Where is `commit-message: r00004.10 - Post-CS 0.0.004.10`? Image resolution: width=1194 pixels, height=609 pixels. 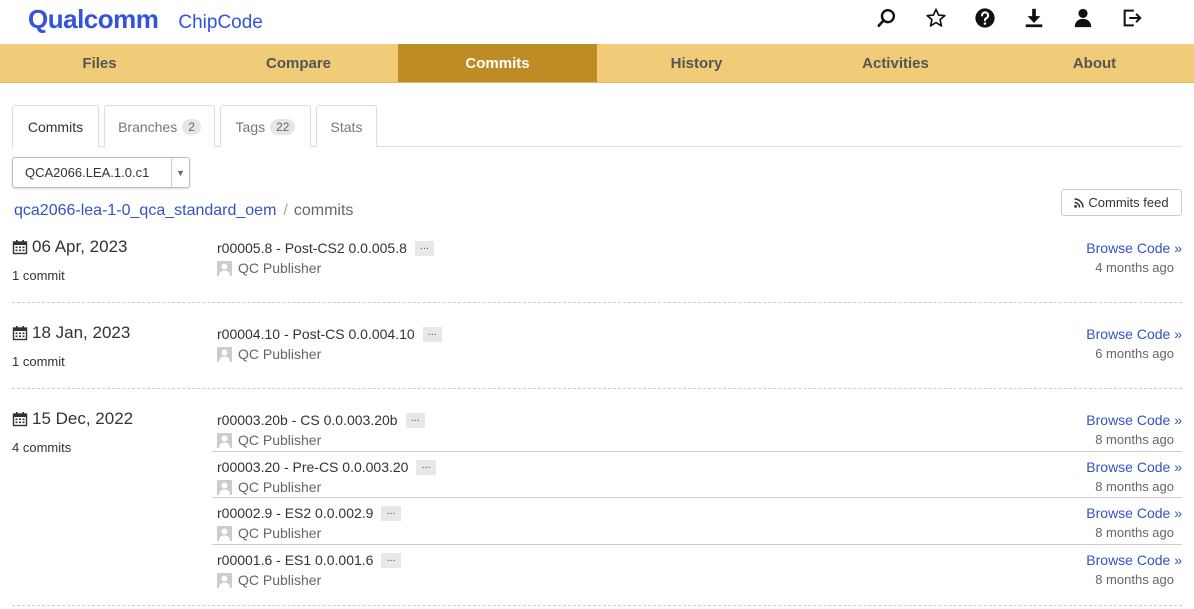 commit-message: r00004.10 - Post-CS 0.0.004.10 is located at coordinates (316, 334).